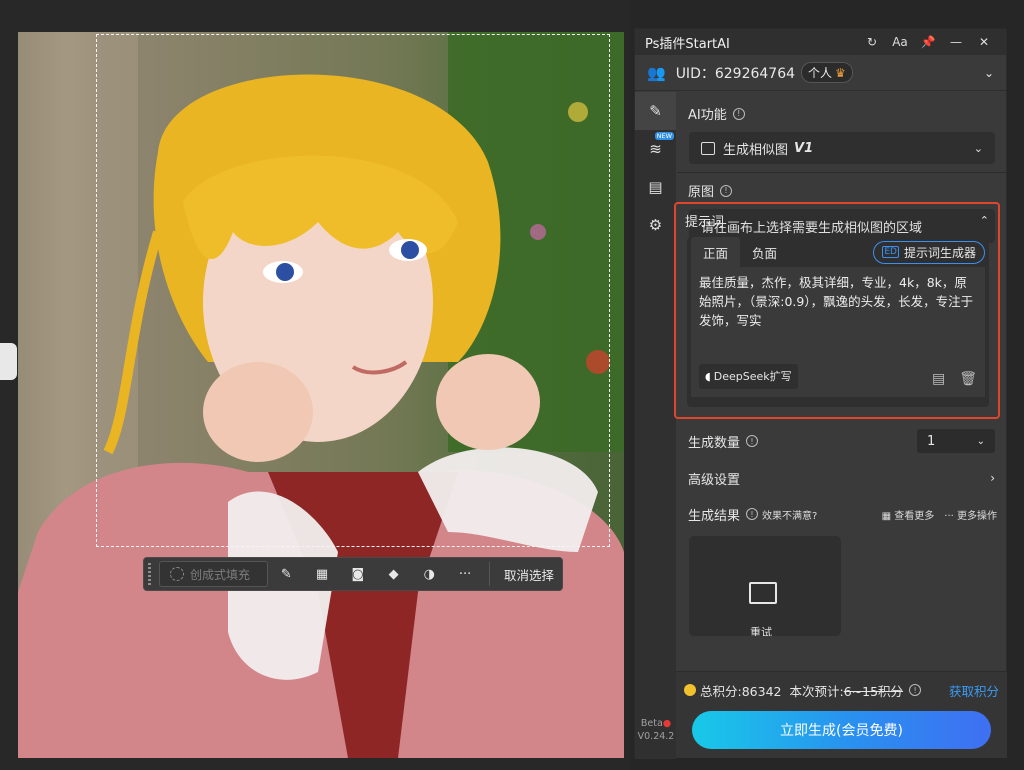  Describe the element at coordinates (872, 42) in the screenshot. I see `refresh-icon: ↻` at that location.